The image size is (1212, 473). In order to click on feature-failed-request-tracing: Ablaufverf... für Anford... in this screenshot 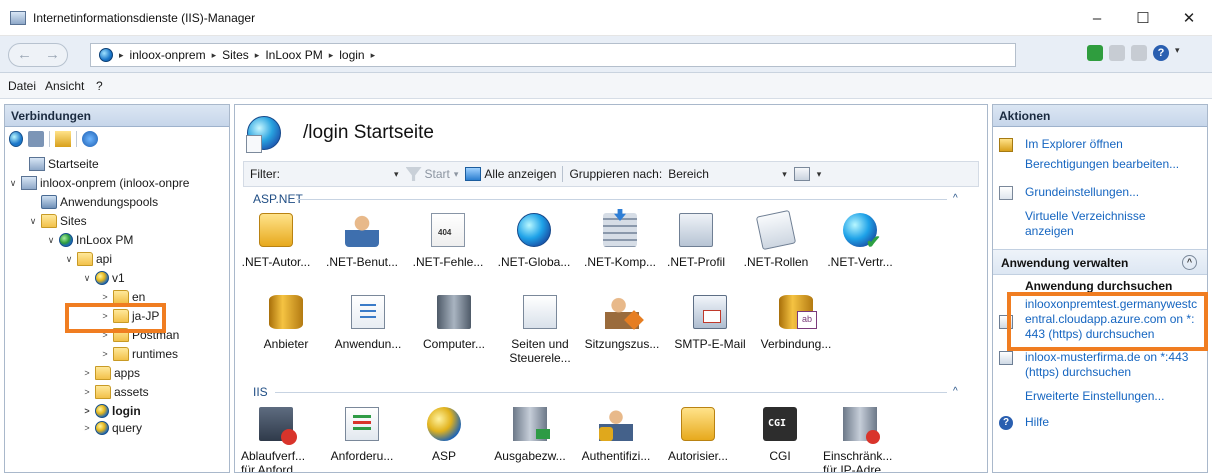, I will do `click(276, 439)`.